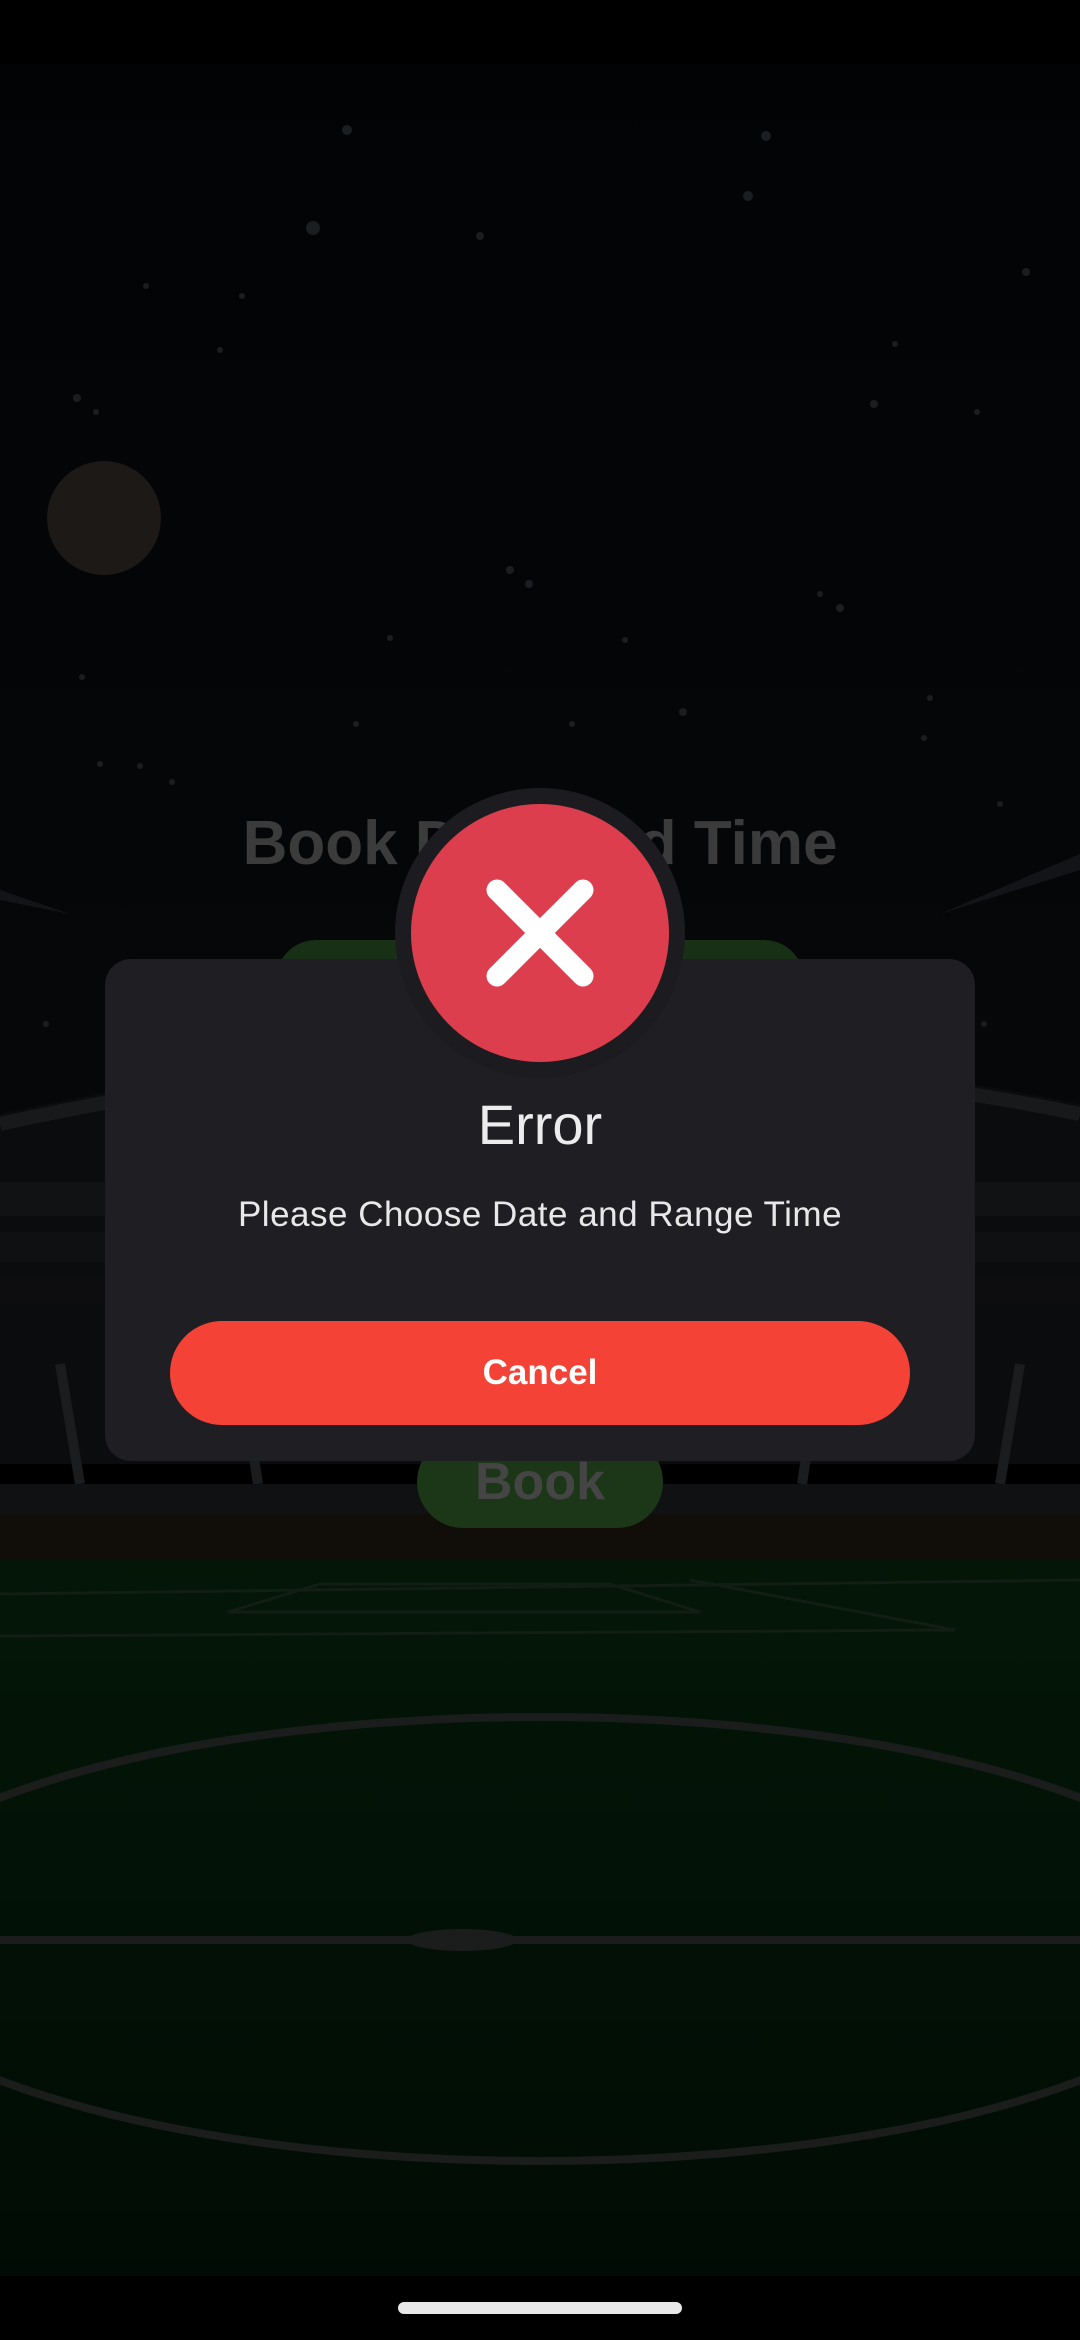  Describe the element at coordinates (540, 2308) in the screenshot. I see `home-indicator` at that location.